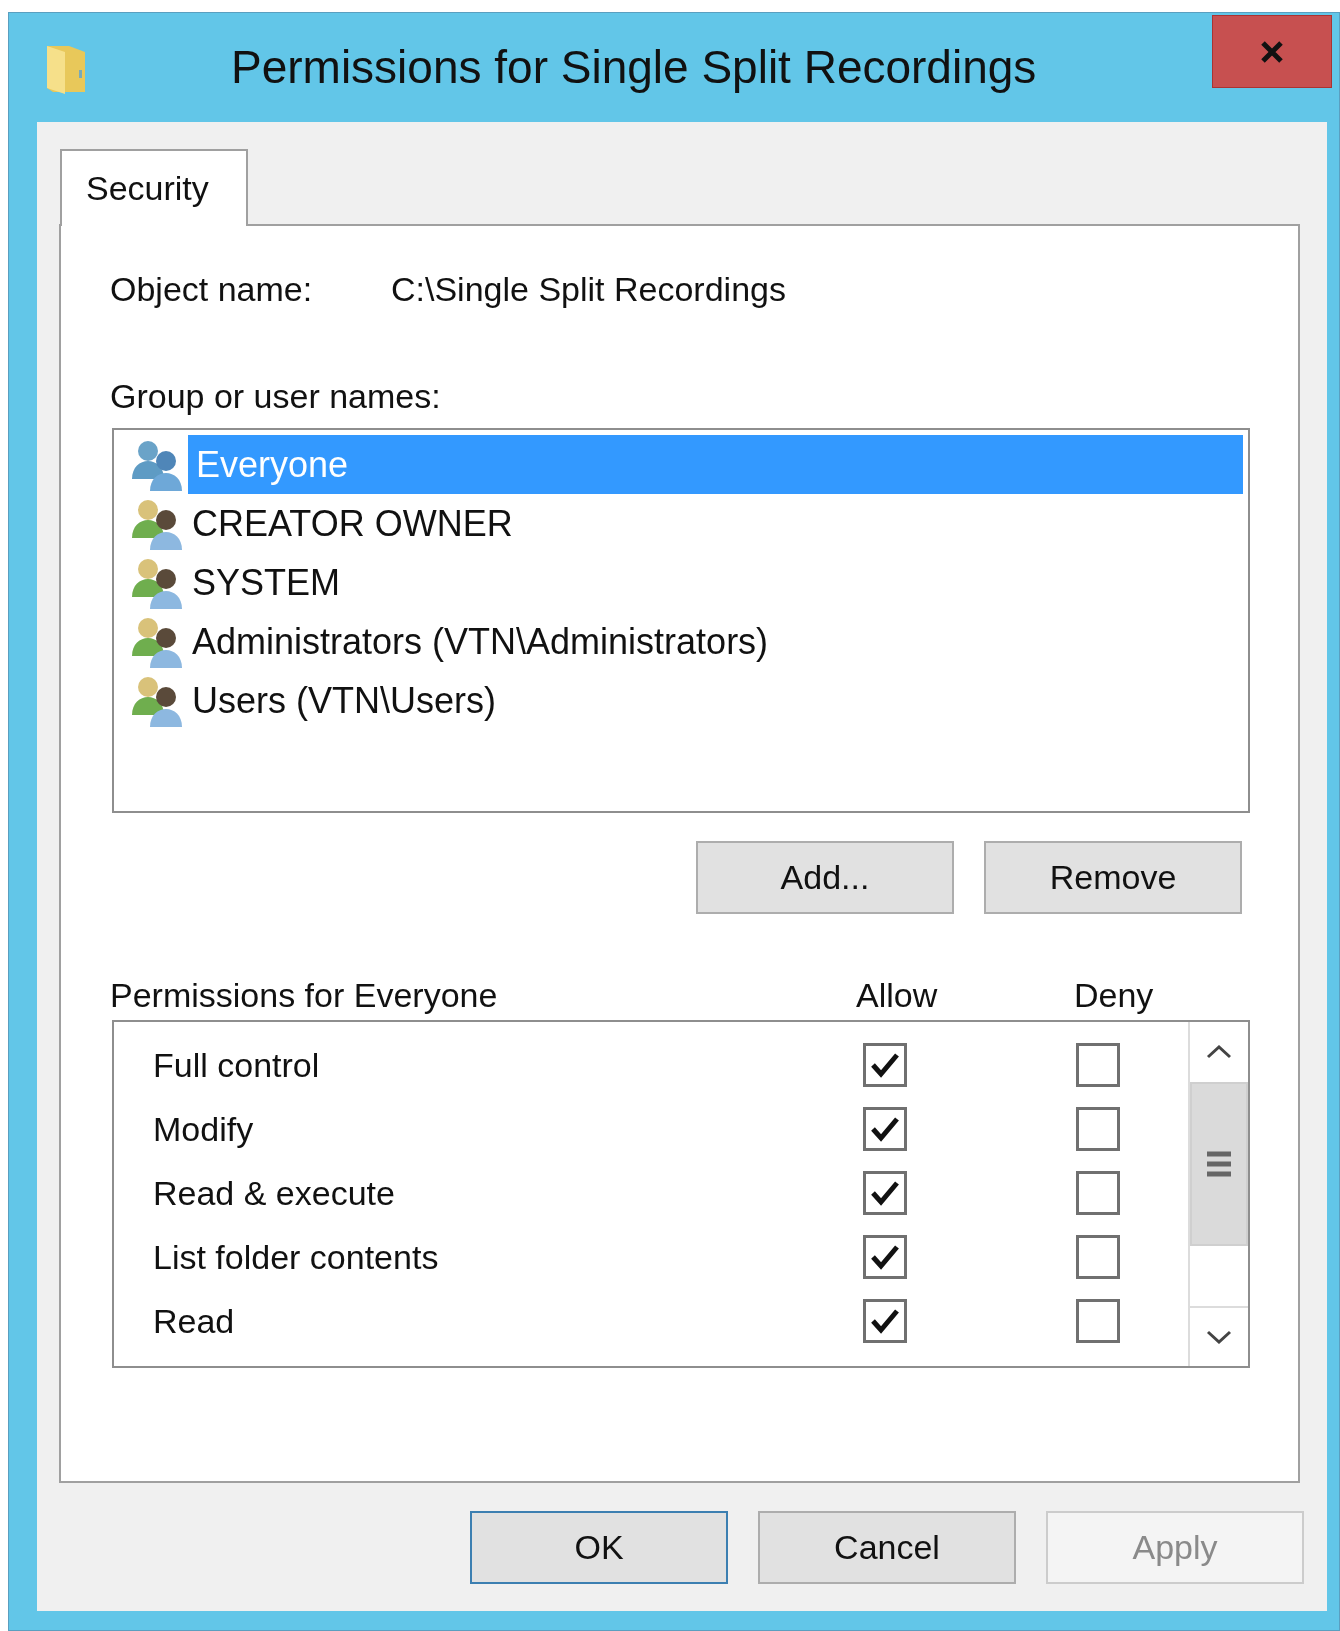  I want to click on dialog-button: Remove, so click(1113, 877).